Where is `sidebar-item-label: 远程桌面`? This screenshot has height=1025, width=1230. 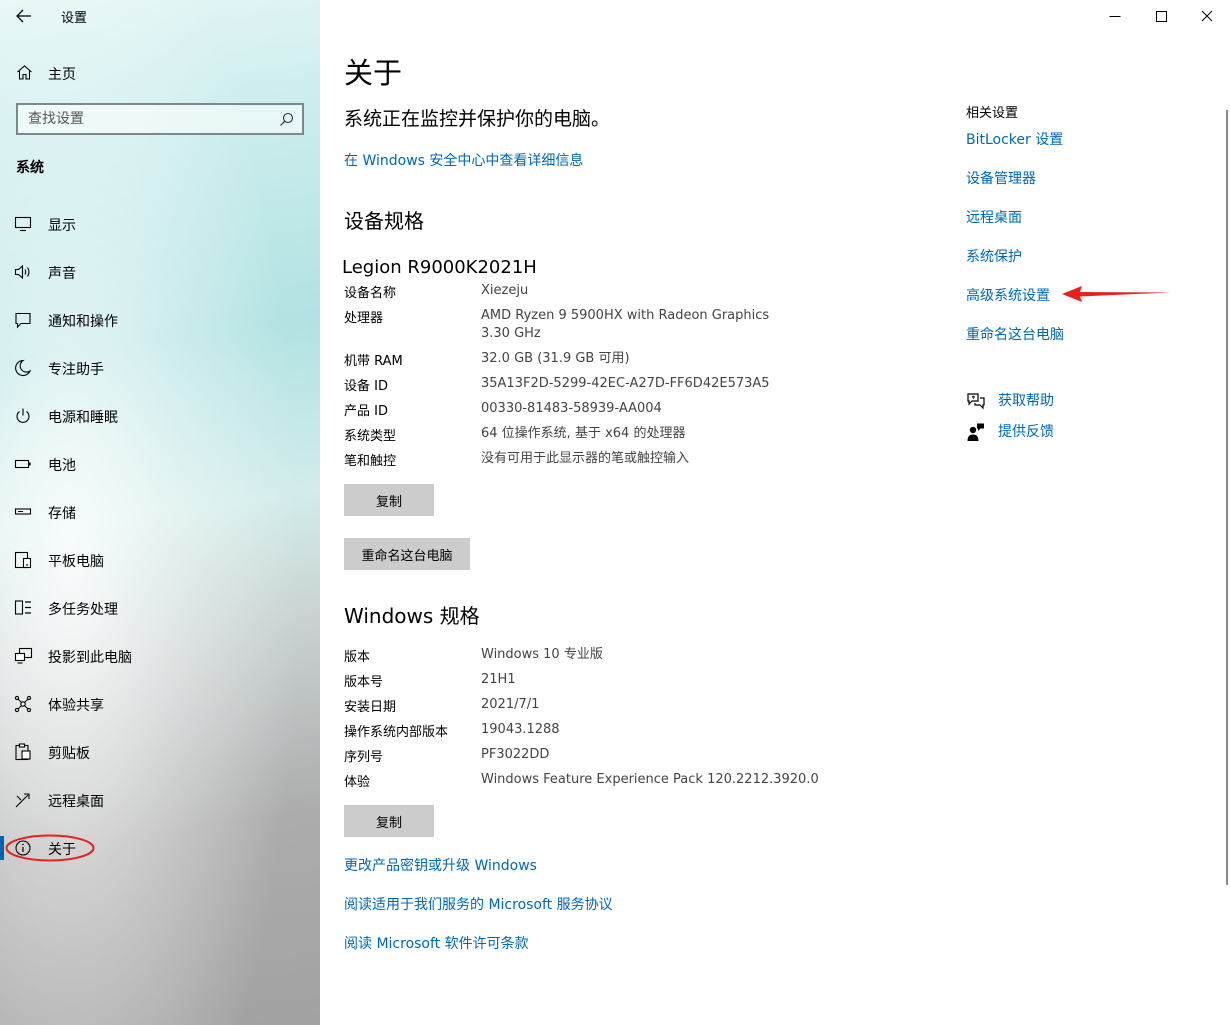
sidebar-item-label: 远程桌面 is located at coordinates (76, 802).